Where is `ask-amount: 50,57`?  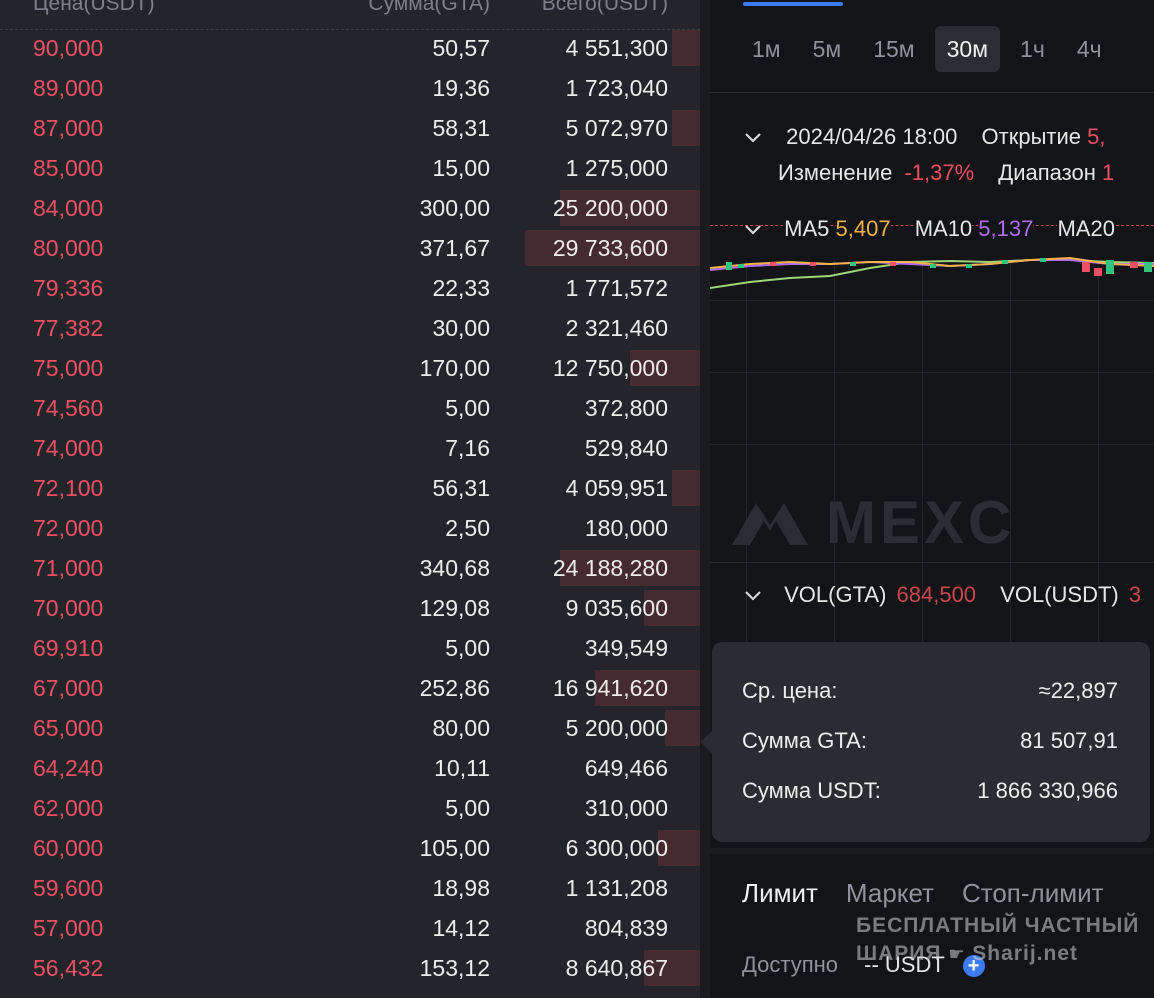 ask-amount: 50,57 is located at coordinates (461, 48).